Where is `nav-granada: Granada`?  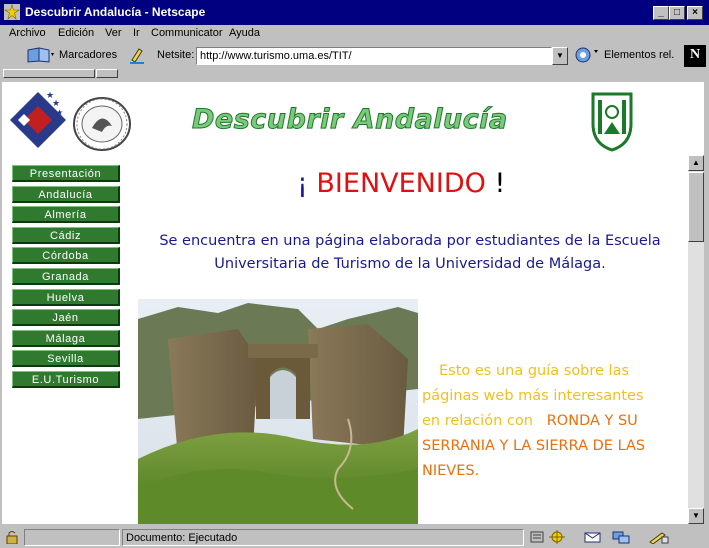 nav-granada: Granada is located at coordinates (66, 276).